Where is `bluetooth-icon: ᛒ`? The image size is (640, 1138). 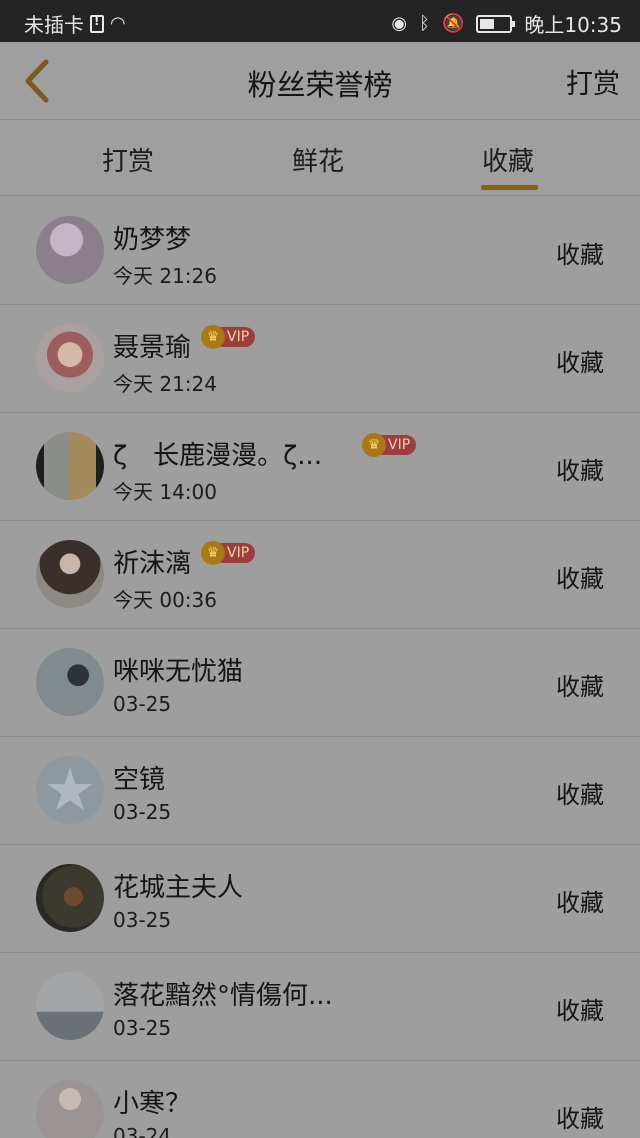
bluetooth-icon: ᛒ is located at coordinates (424, 23).